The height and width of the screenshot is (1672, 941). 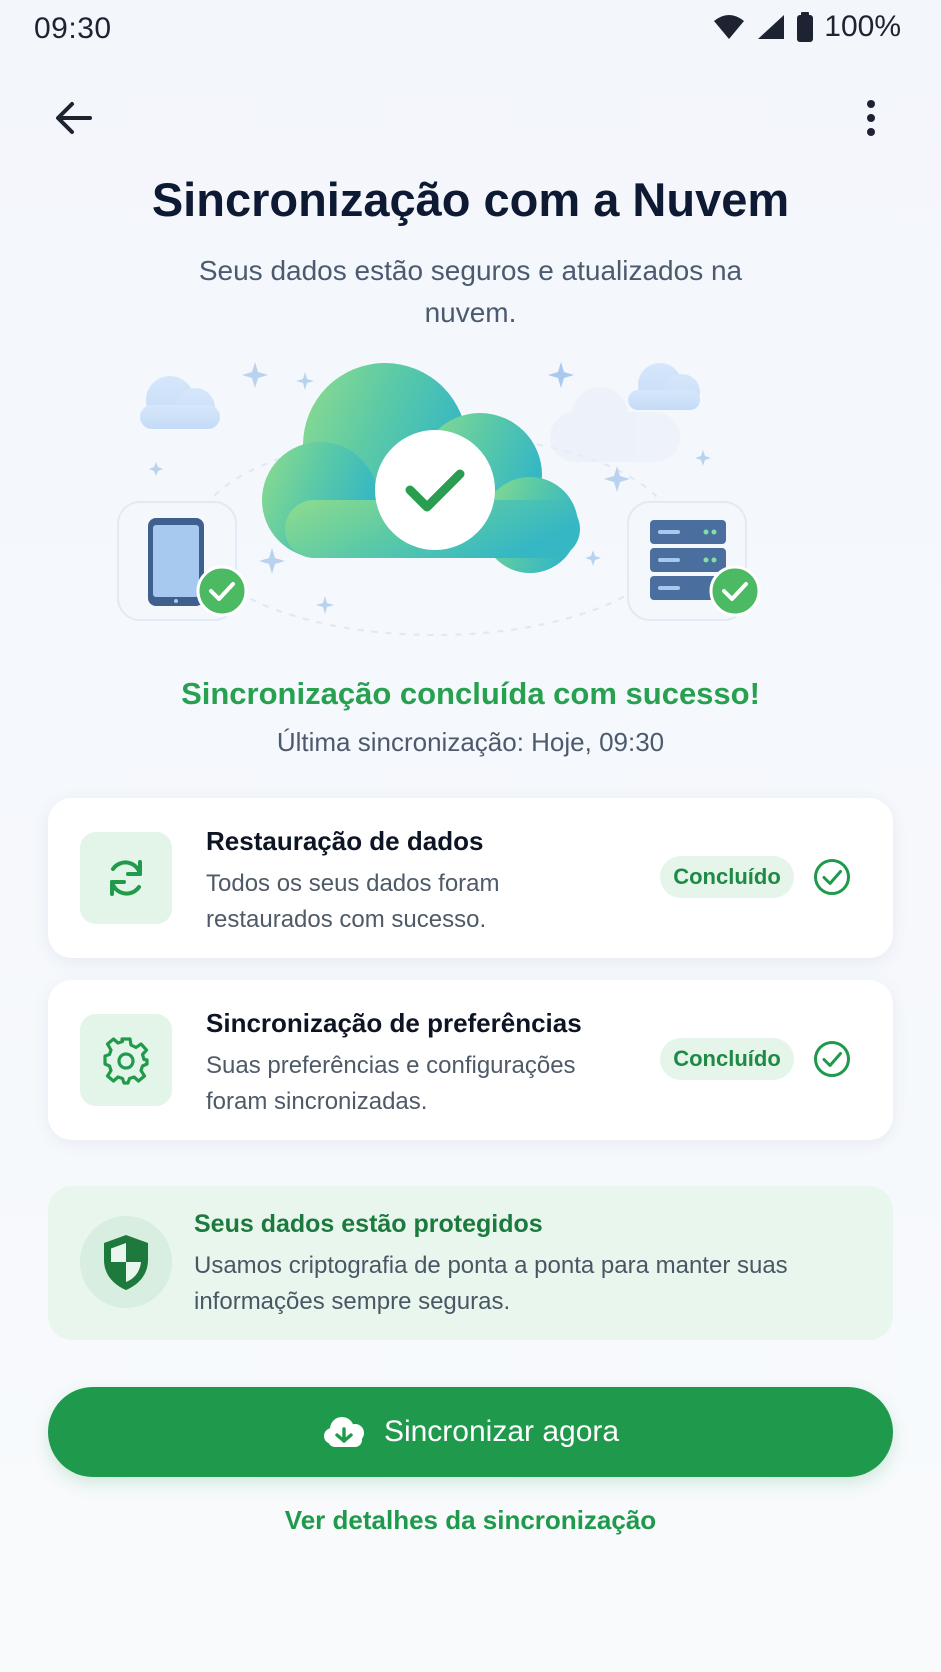 What do you see at coordinates (394, 1023) in the screenshot?
I see `card-title: Sincronização de preferências` at bounding box center [394, 1023].